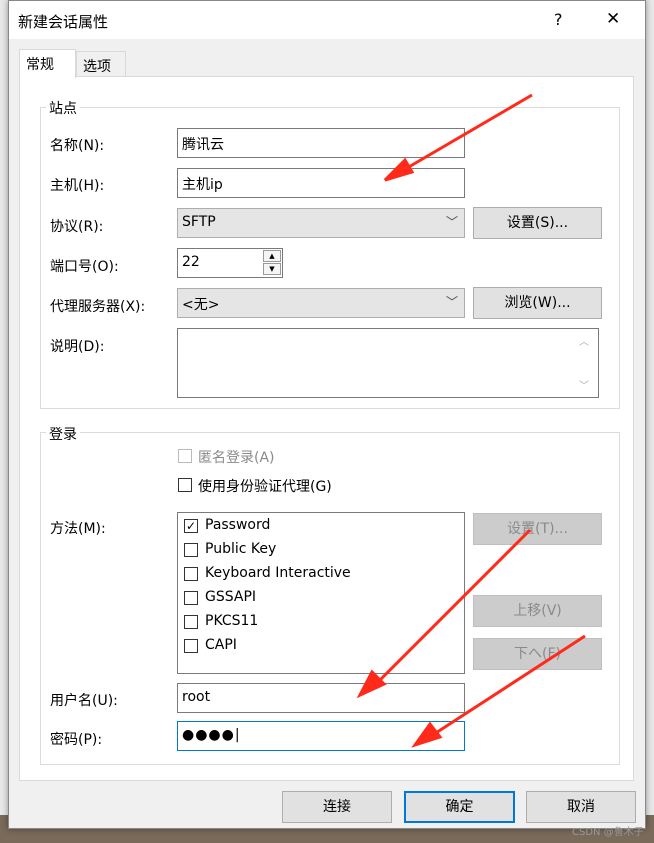 This screenshot has width=654, height=843. I want to click on annotation-arrow-password, so click(505, 688).